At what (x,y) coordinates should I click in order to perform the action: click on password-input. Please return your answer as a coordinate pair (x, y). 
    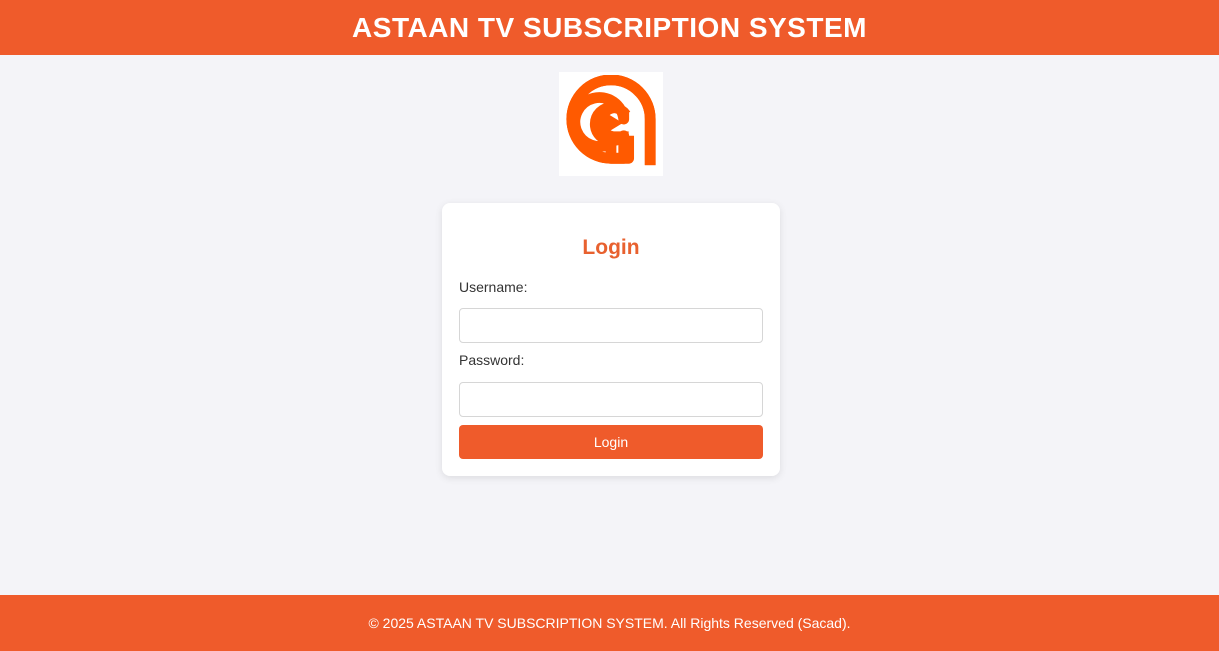
    Looking at the image, I should click on (611, 399).